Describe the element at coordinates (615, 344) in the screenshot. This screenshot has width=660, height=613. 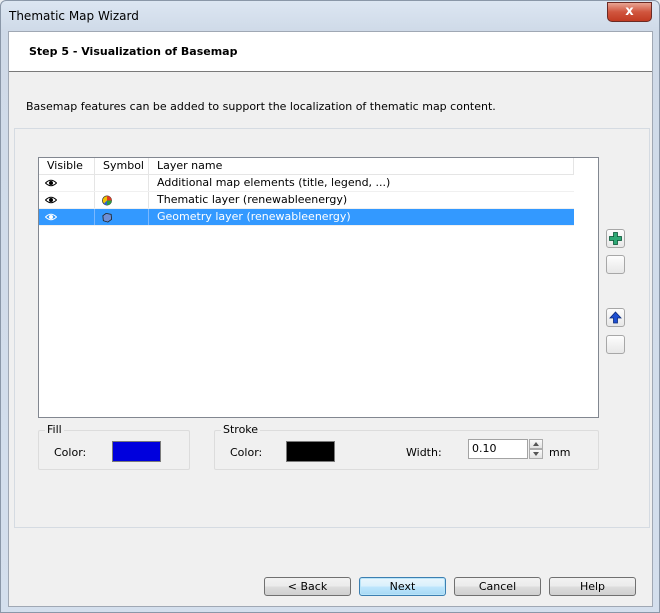
I see `move-down-button` at that location.